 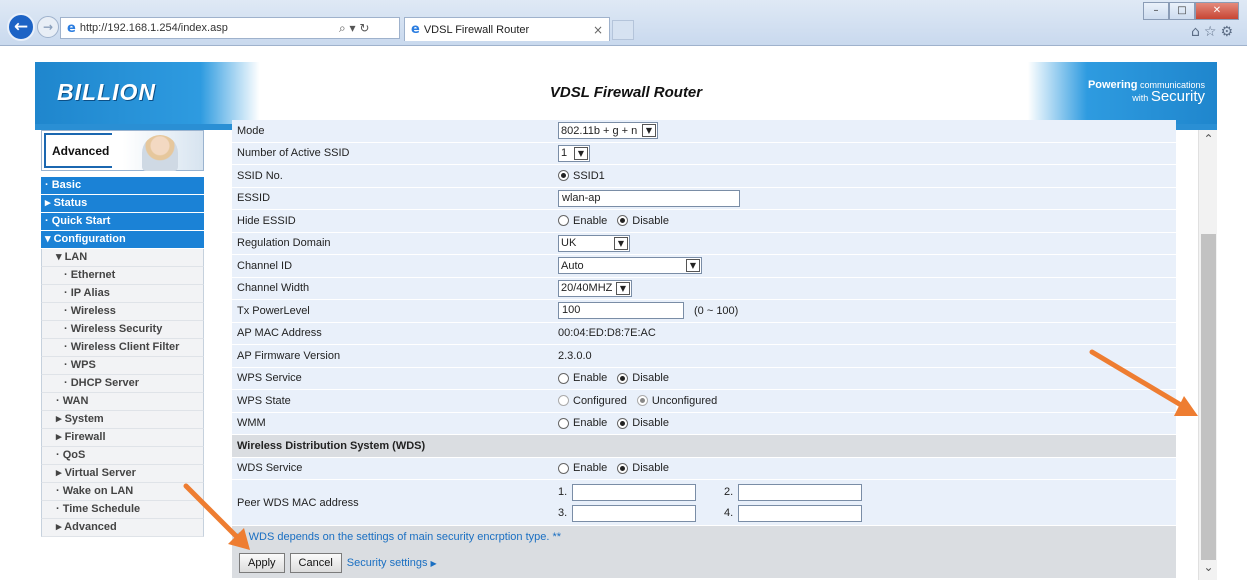 What do you see at coordinates (122, 402) in the screenshot?
I see `sidebar-item-wan: · WAN` at bounding box center [122, 402].